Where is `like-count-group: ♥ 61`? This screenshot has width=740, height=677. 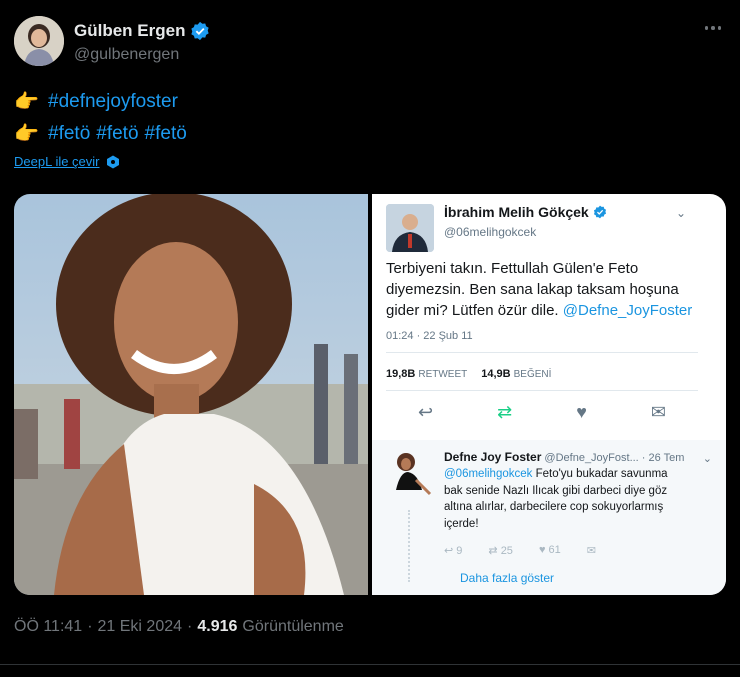 like-count-group: ♥ 61 is located at coordinates (550, 550).